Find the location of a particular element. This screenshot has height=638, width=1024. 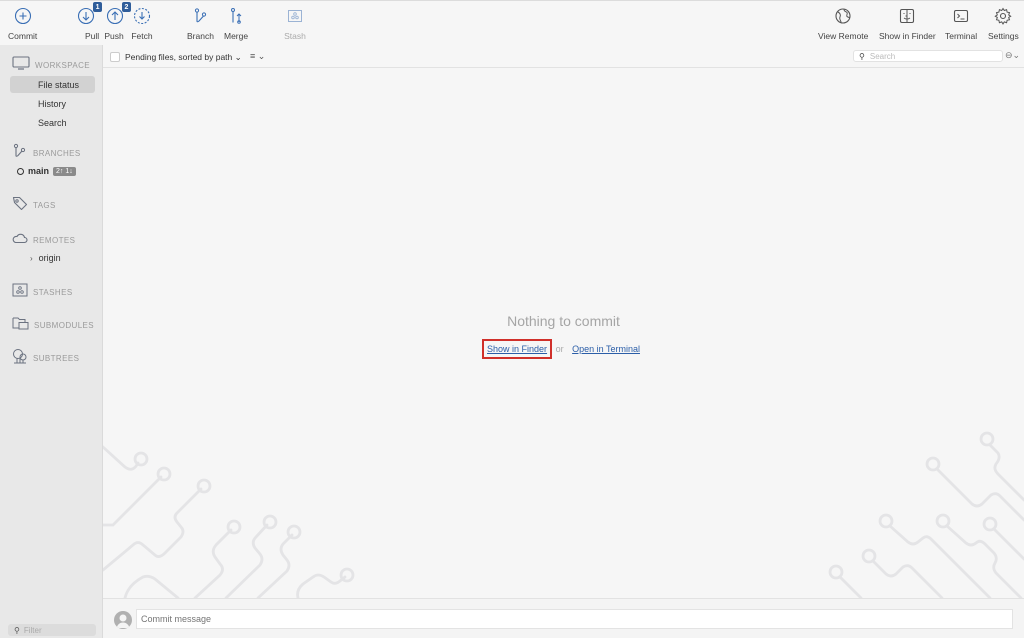

select-all-checkbox is located at coordinates (115, 57).